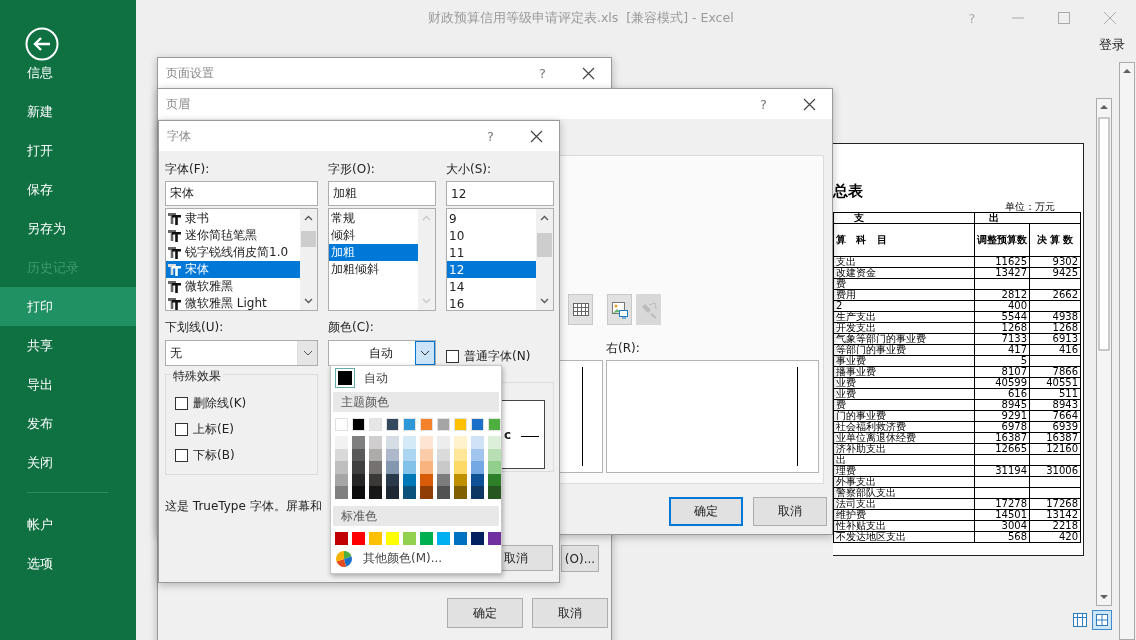 This screenshot has height=640, width=1136. I want to click on sidebar-item: 共享, so click(68, 345).